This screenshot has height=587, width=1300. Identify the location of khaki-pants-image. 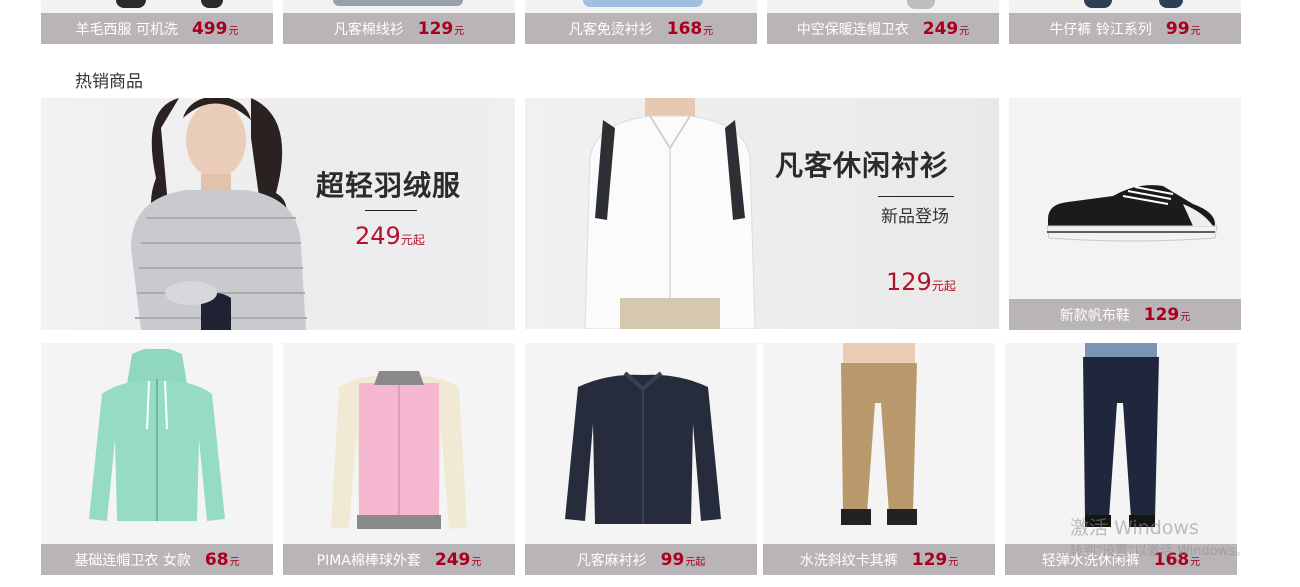
(879, 438).